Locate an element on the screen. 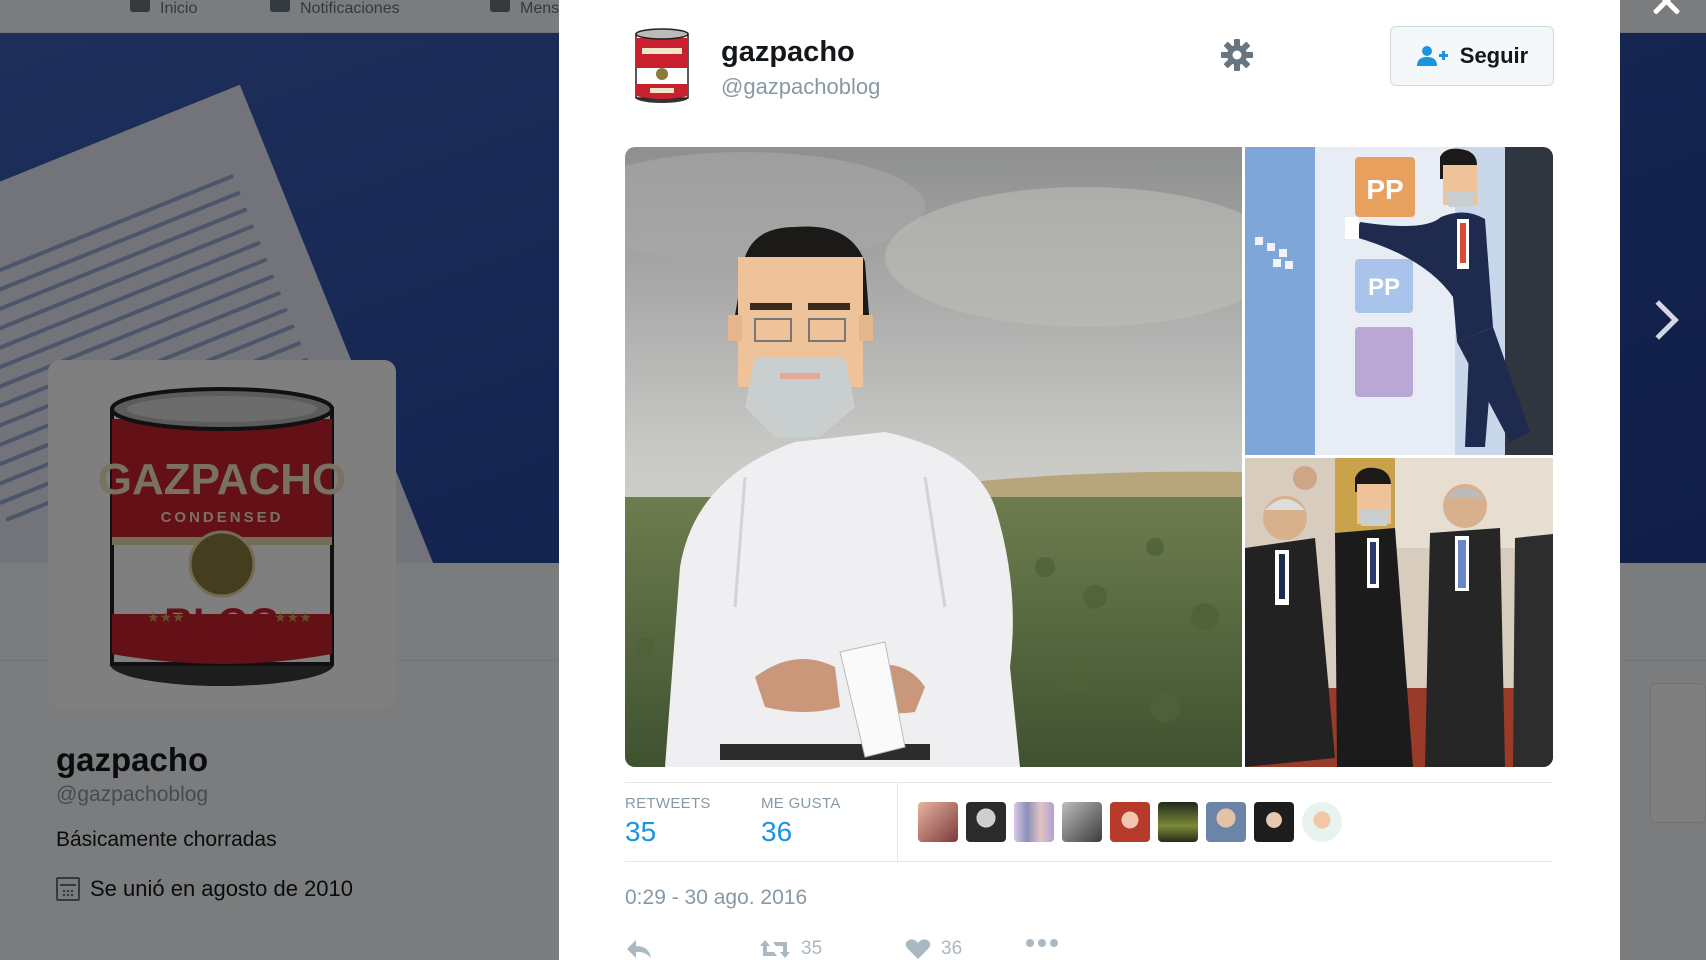 This screenshot has height=960, width=1706. retweet-action-count: 35 is located at coordinates (812, 948).